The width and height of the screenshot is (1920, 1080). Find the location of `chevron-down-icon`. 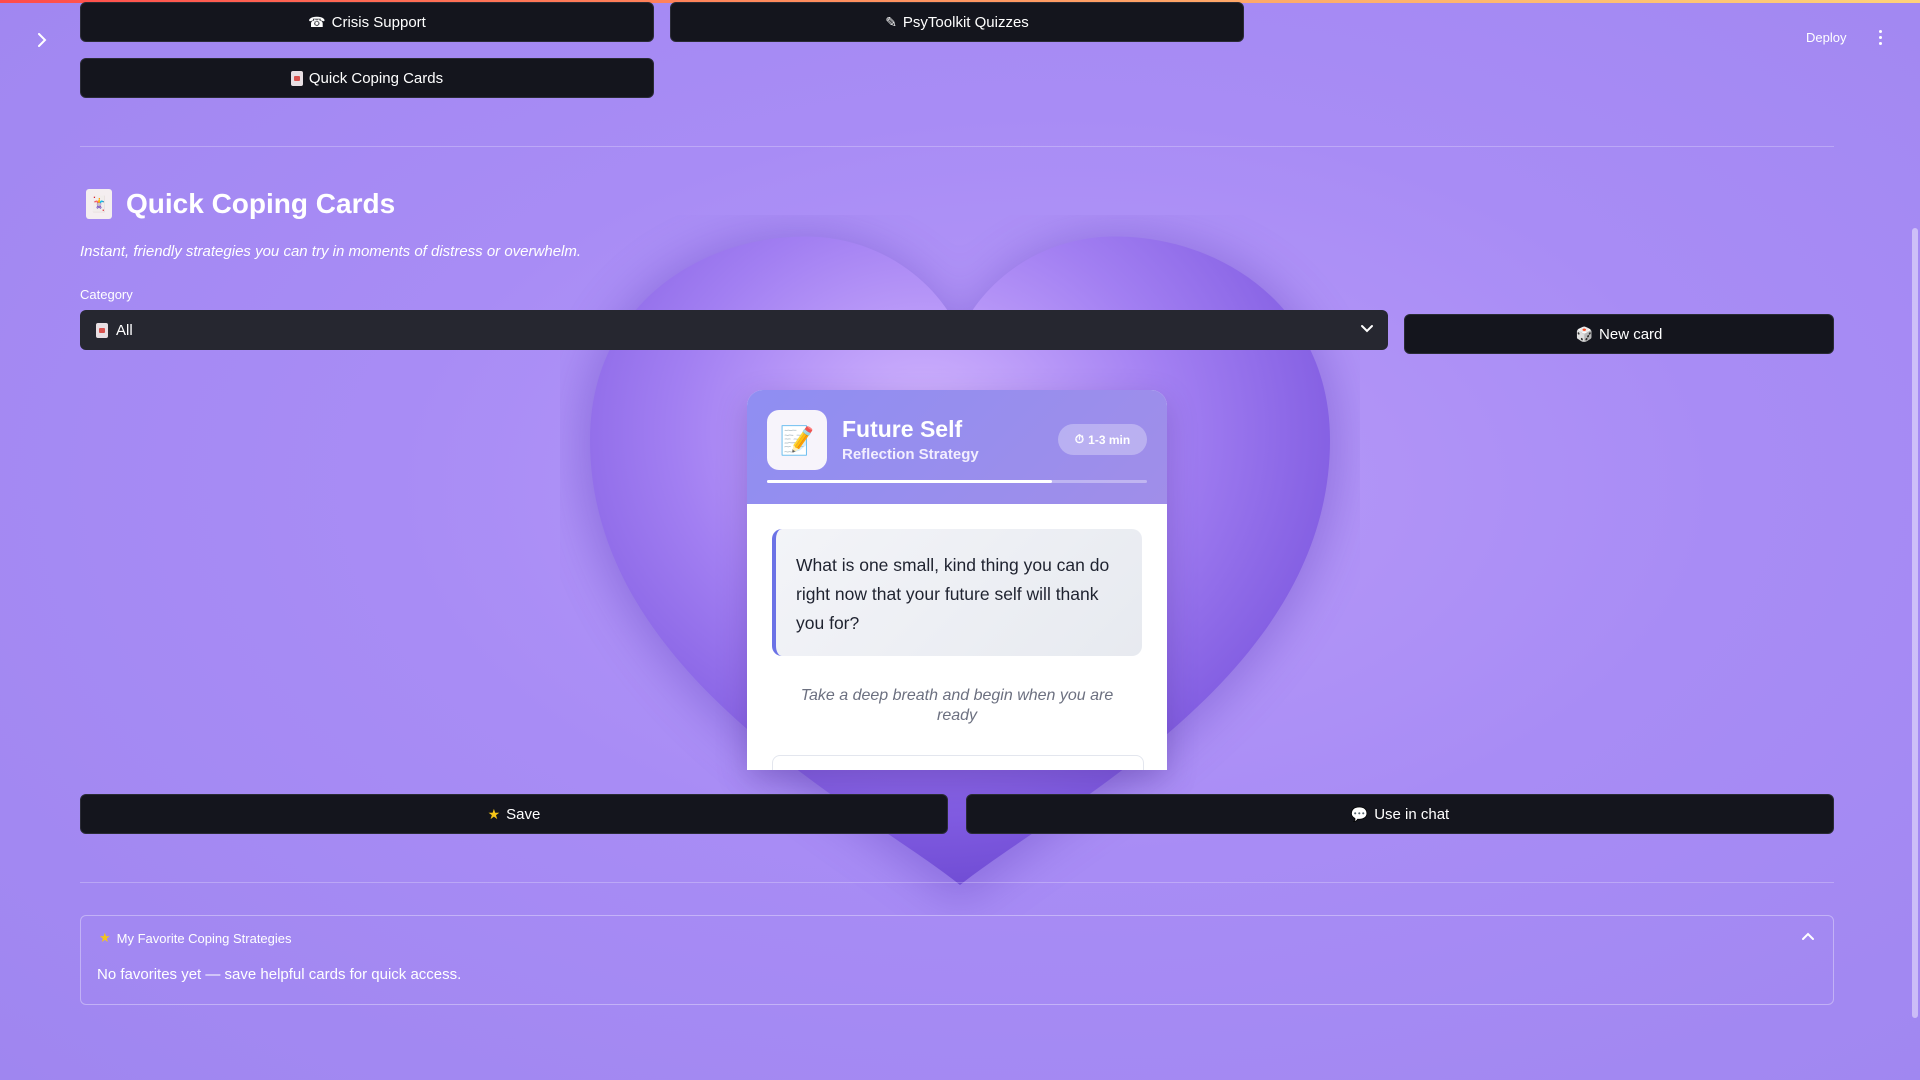

chevron-down-icon is located at coordinates (1367, 329).